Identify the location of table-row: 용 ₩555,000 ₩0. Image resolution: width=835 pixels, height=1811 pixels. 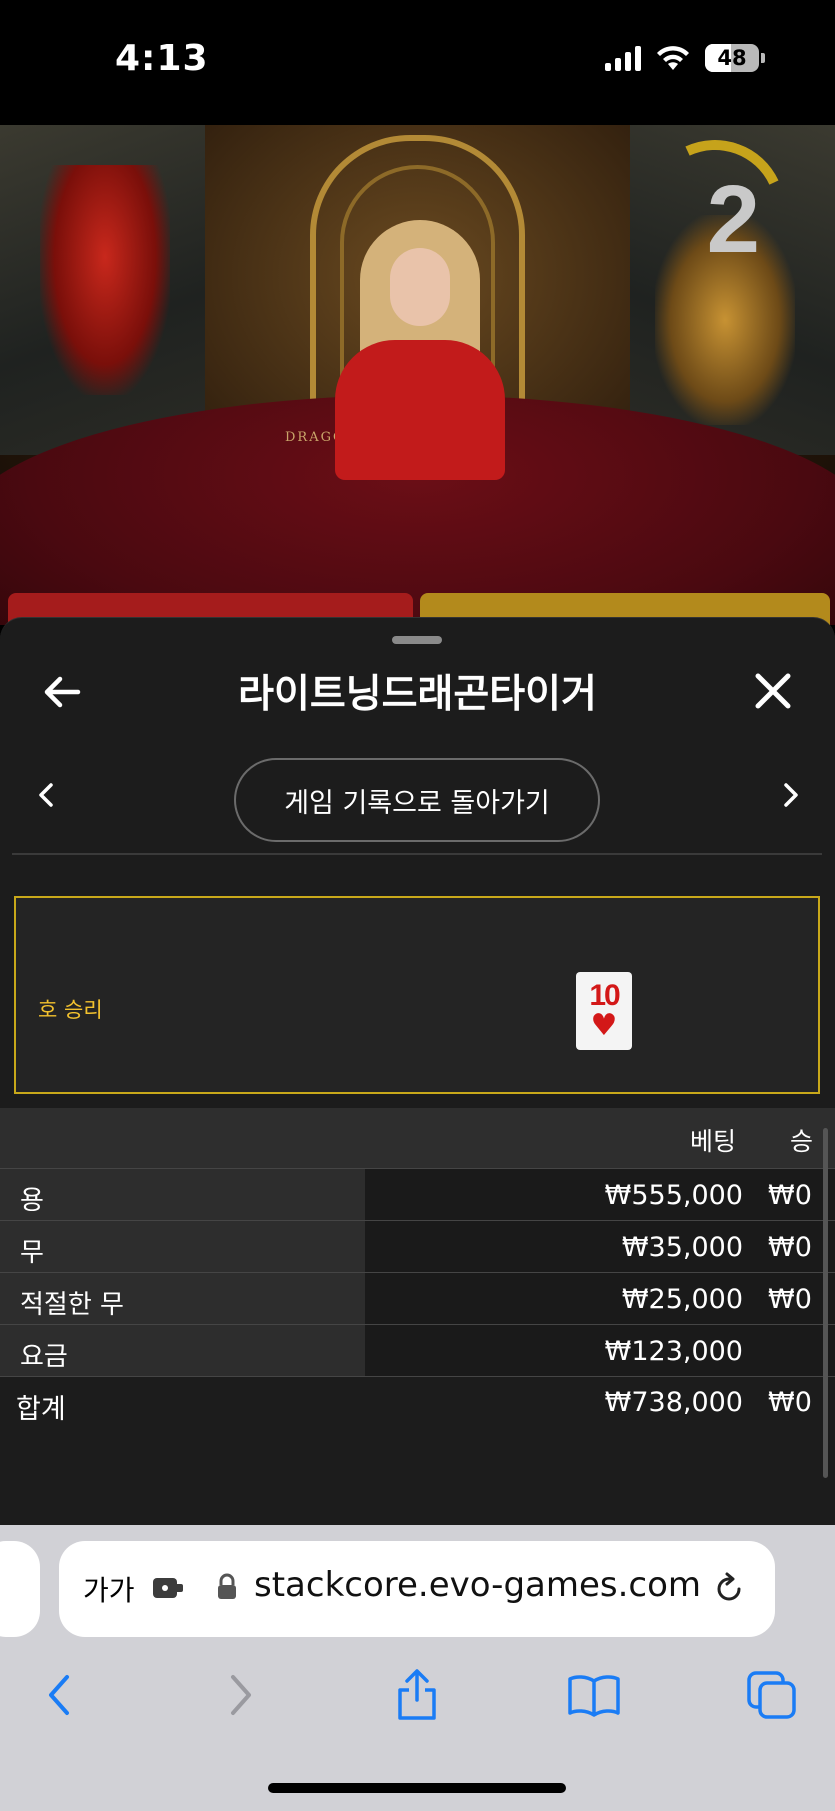
(417, 1194).